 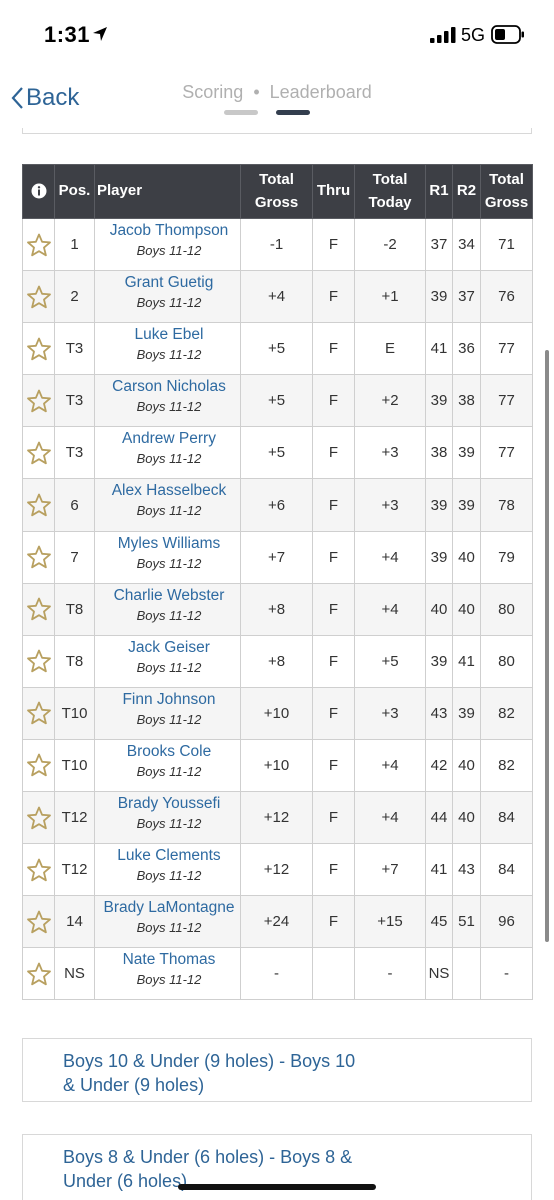 I want to click on player-cell: Luke Clements Boys 11-12, so click(x=167, y=870).